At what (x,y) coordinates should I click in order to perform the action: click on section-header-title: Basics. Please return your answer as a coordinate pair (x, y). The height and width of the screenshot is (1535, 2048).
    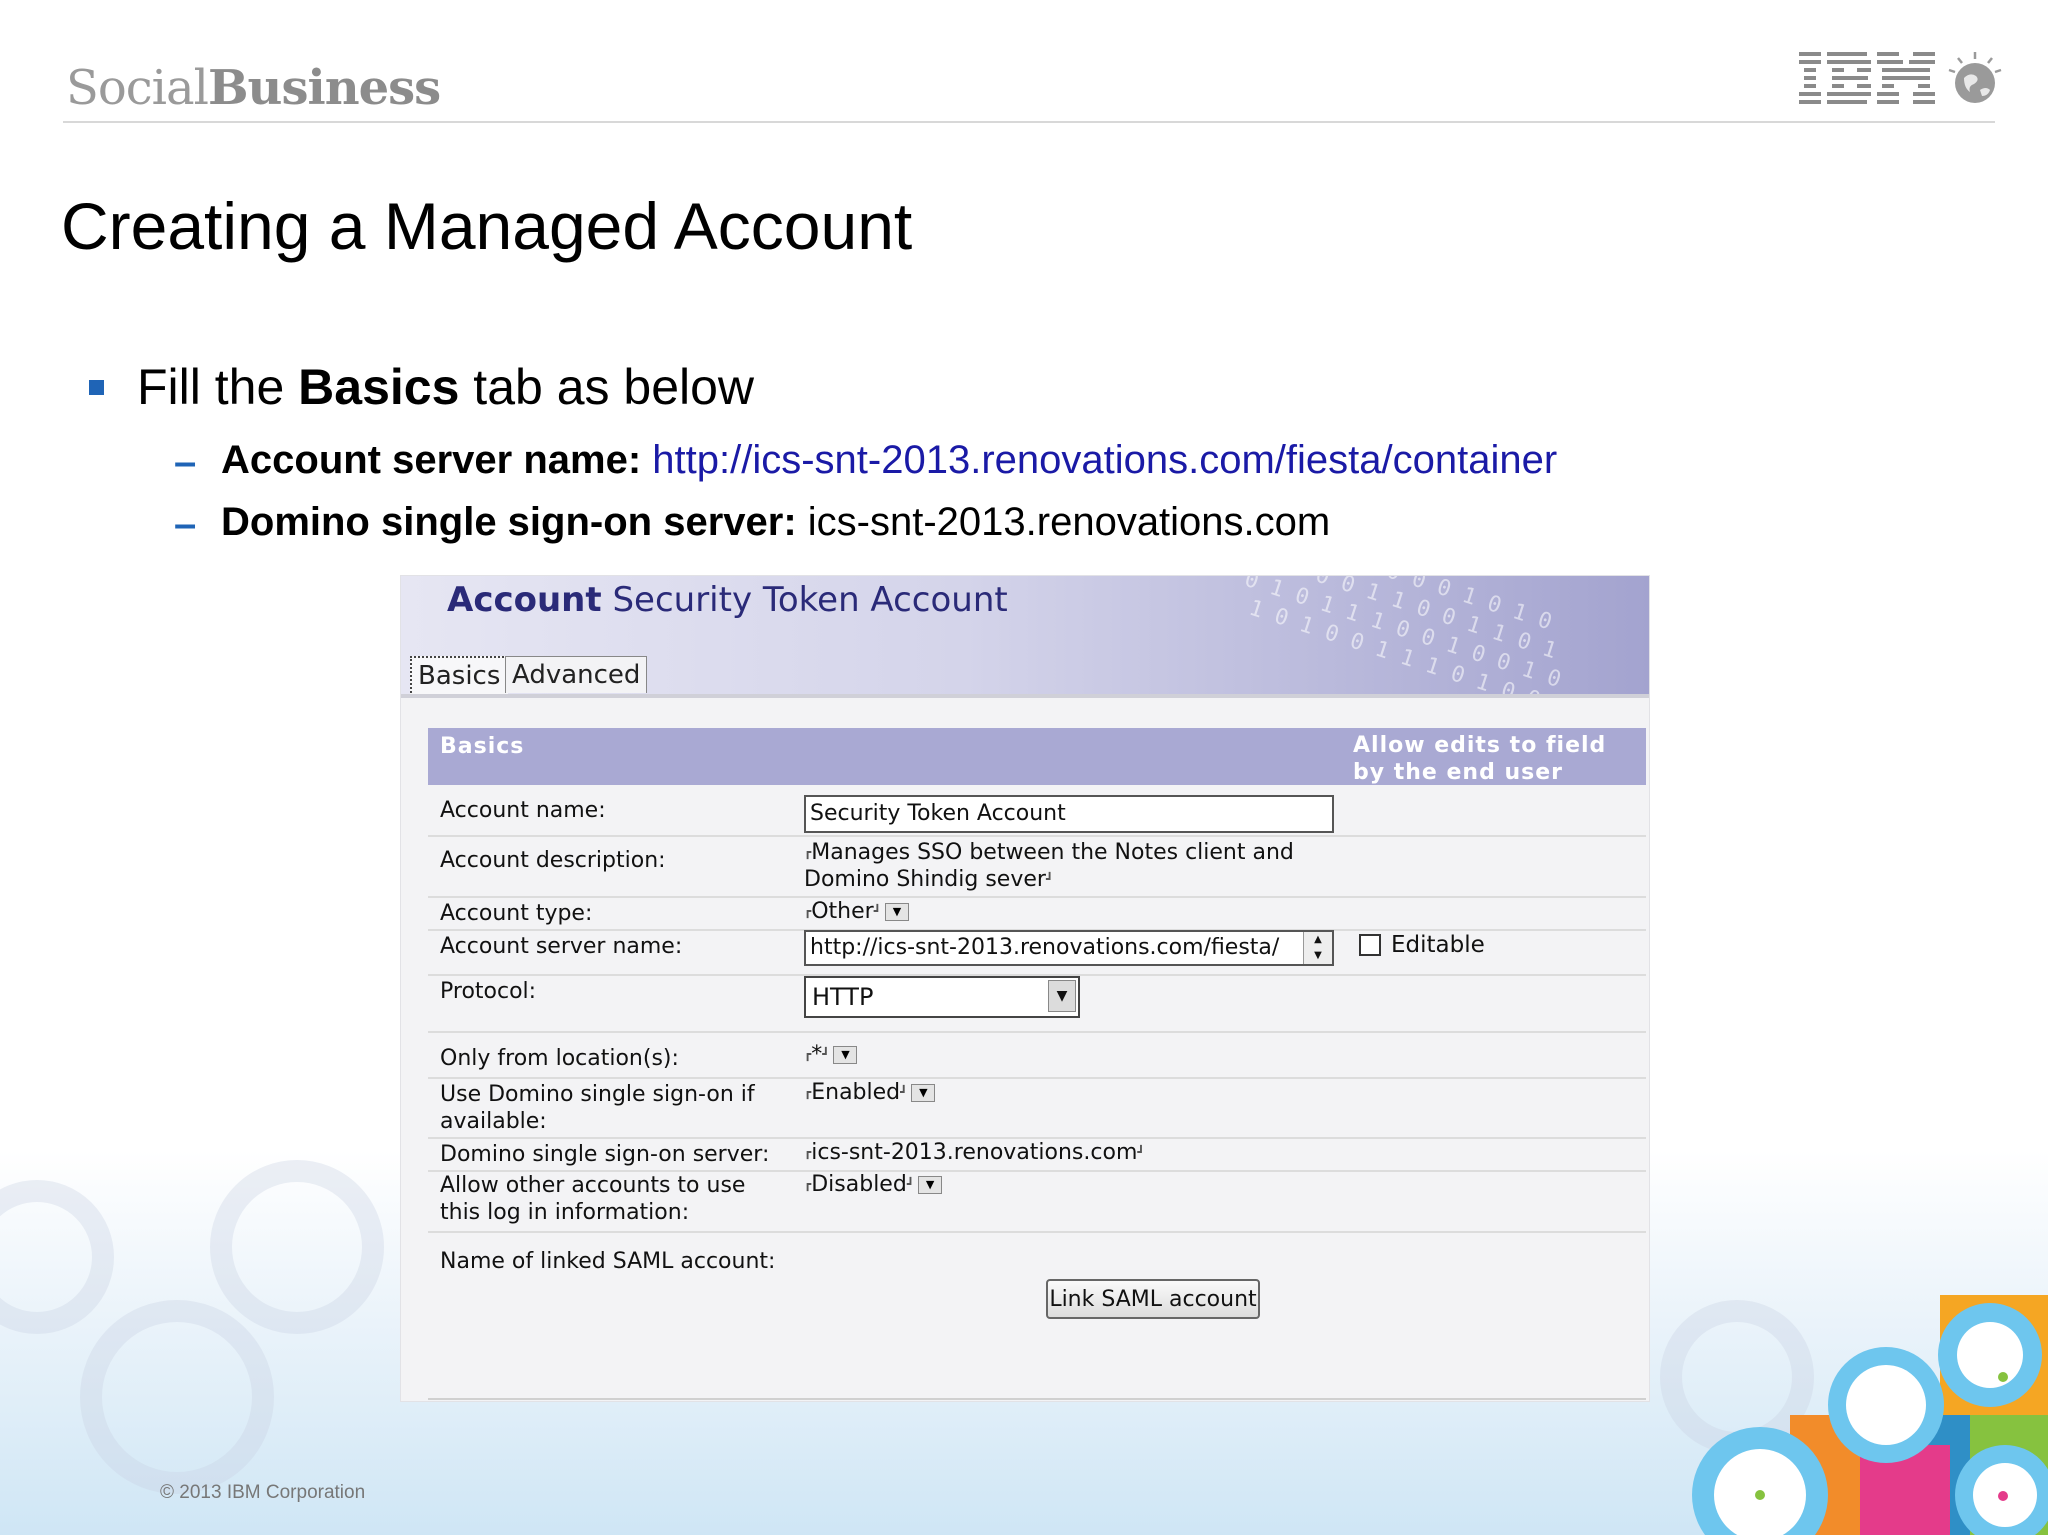
    Looking at the image, I should click on (482, 746).